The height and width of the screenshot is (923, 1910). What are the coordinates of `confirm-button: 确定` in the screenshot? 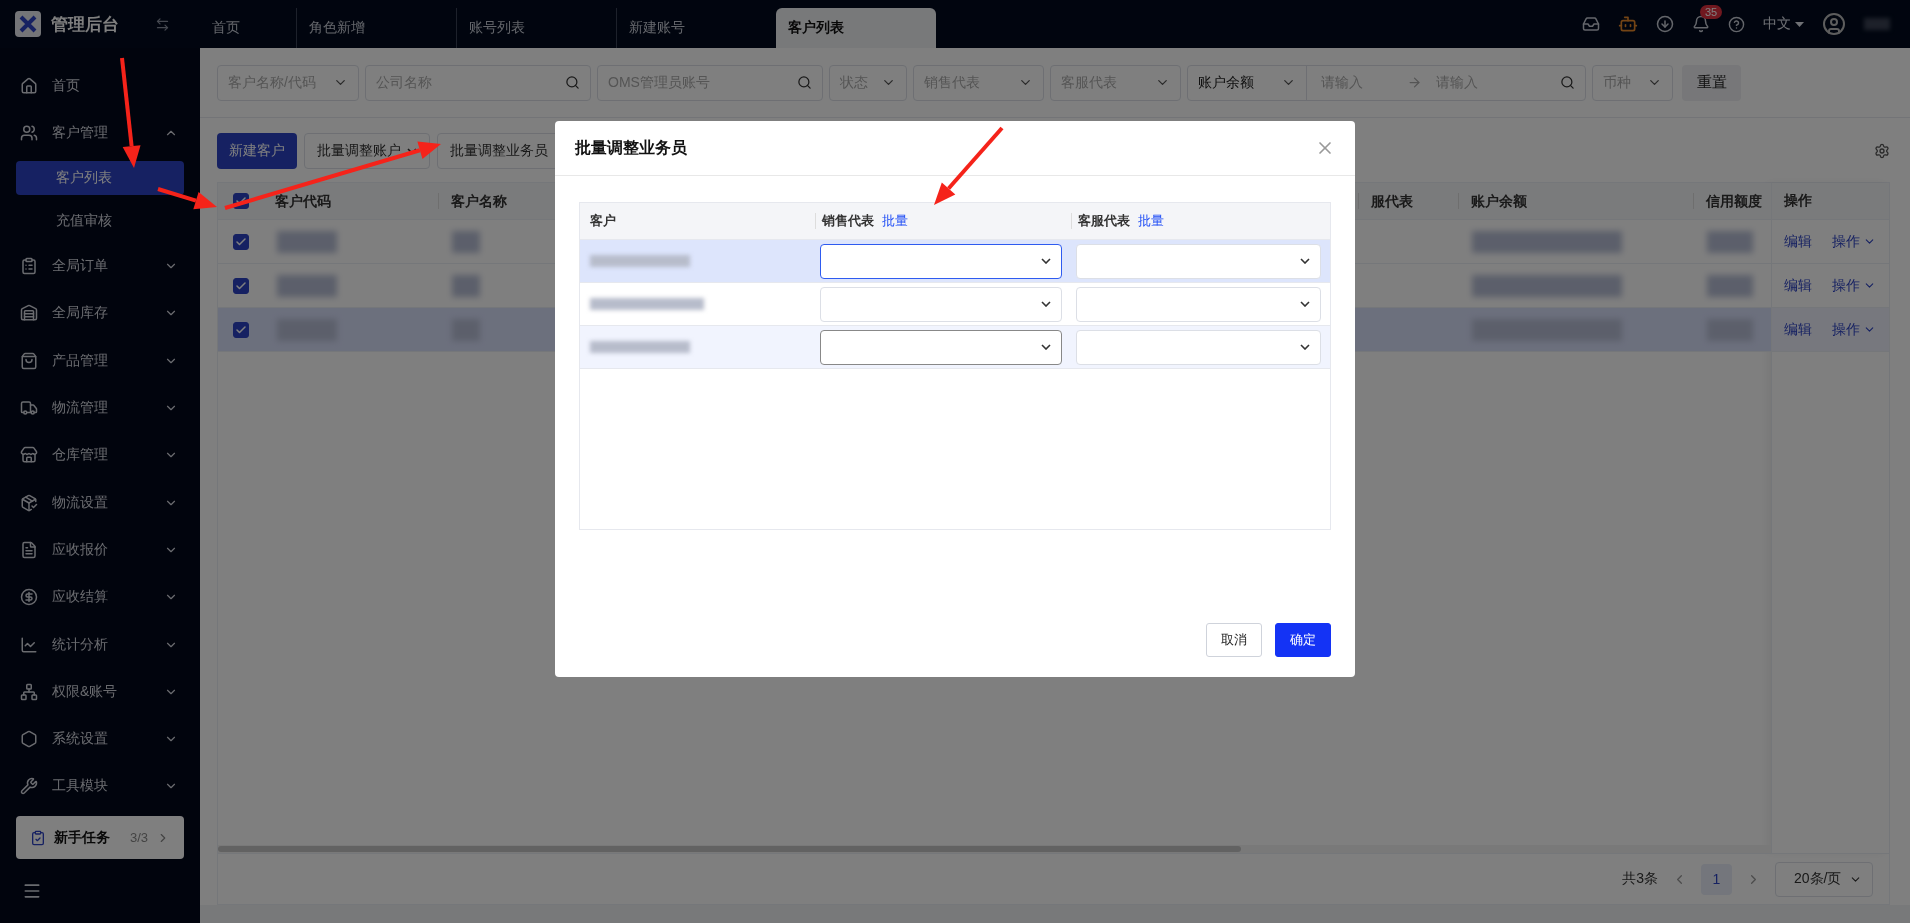 It's located at (1303, 640).